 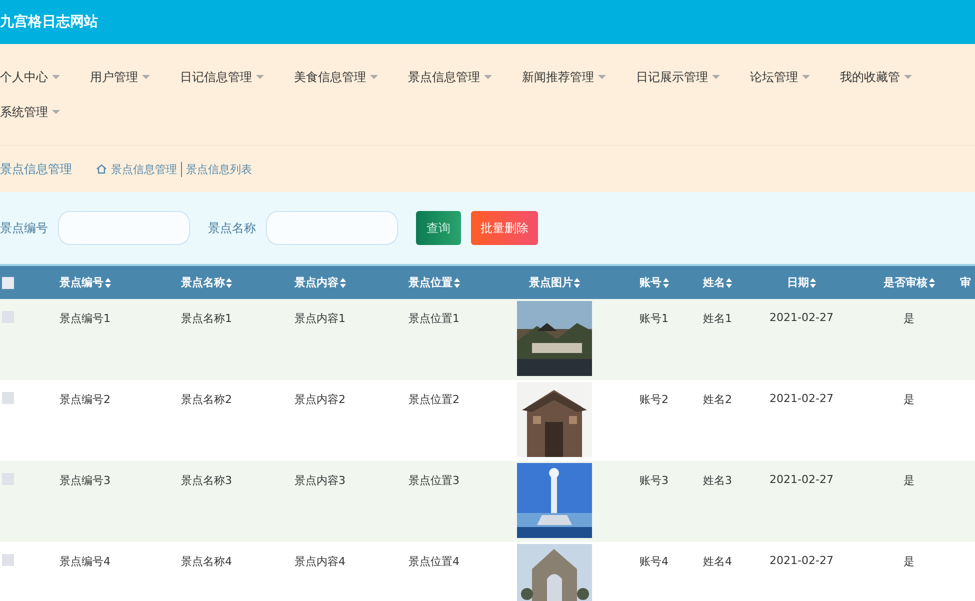 What do you see at coordinates (85, 399) in the screenshot?
I see `table-cell: 景点编号2` at bounding box center [85, 399].